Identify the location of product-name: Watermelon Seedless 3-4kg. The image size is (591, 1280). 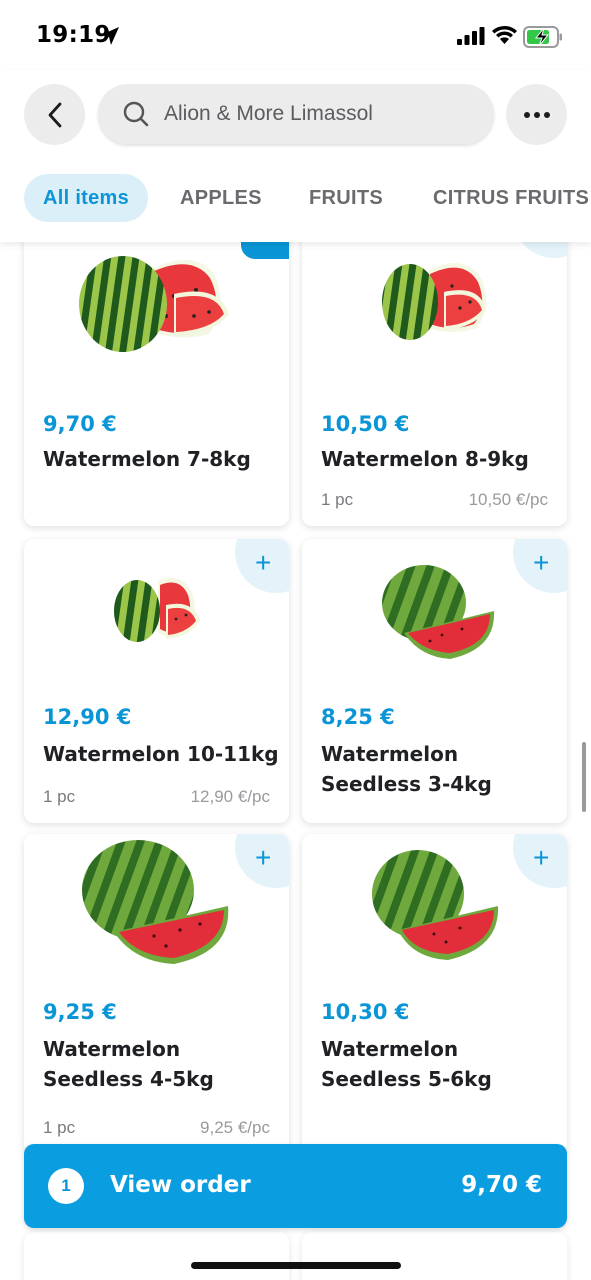
(406, 769).